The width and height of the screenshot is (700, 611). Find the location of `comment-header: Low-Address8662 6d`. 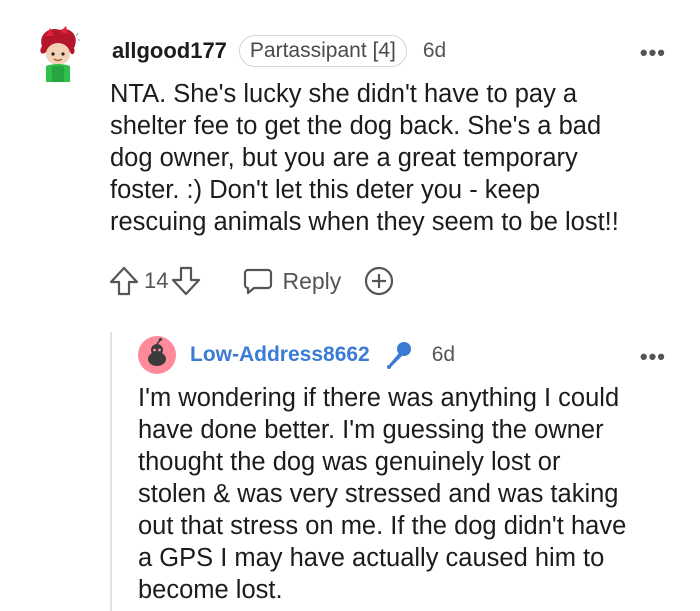

comment-header: Low-Address8662 6d is located at coordinates (322, 355).